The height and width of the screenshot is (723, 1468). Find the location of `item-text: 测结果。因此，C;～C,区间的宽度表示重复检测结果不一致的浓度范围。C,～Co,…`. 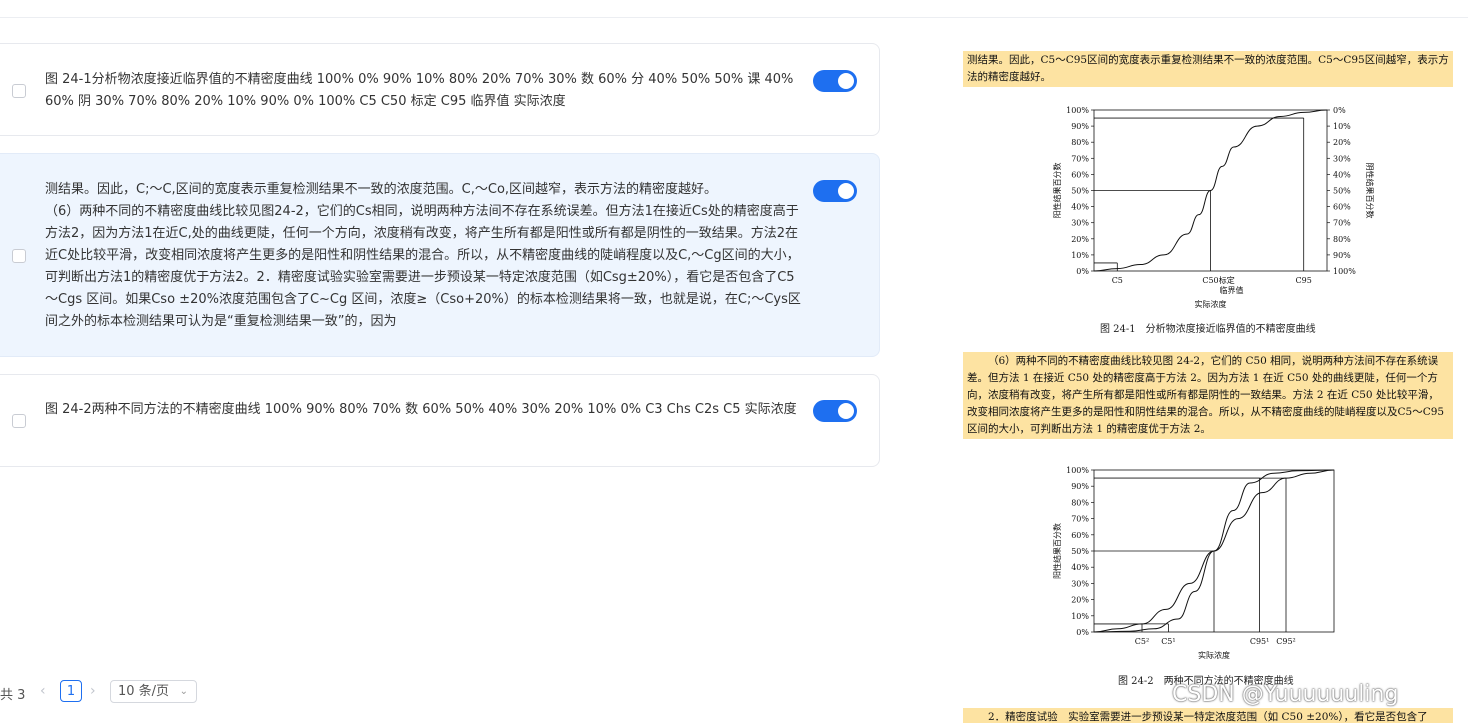

item-text: 测结果。因此，C;～C,区间的宽度表示重复检测结果不一致的浓度范围。C,～Co,… is located at coordinates (423, 255).